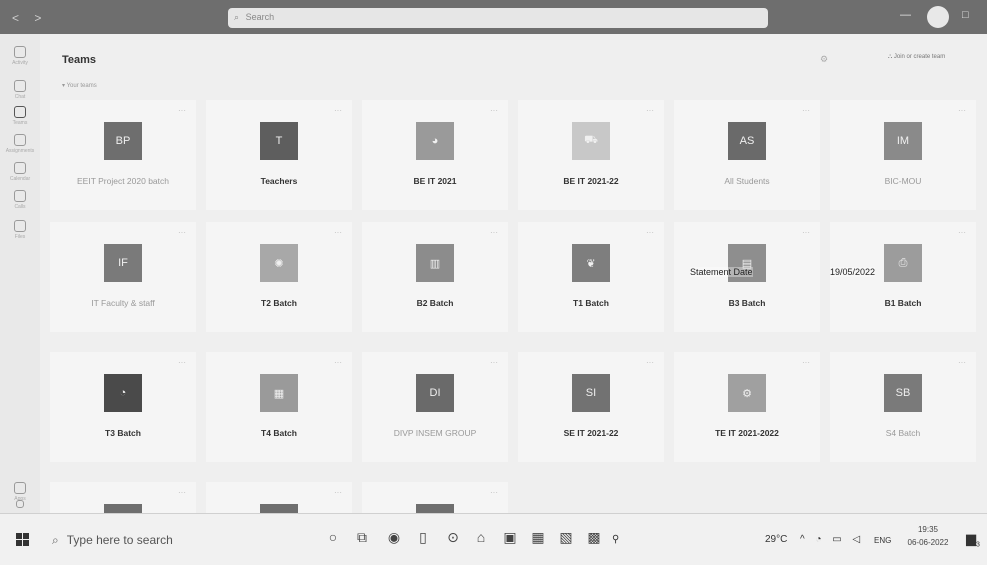 The height and width of the screenshot is (565, 987). Describe the element at coordinates (18, 18) in the screenshot. I see `back-button: <` at that location.